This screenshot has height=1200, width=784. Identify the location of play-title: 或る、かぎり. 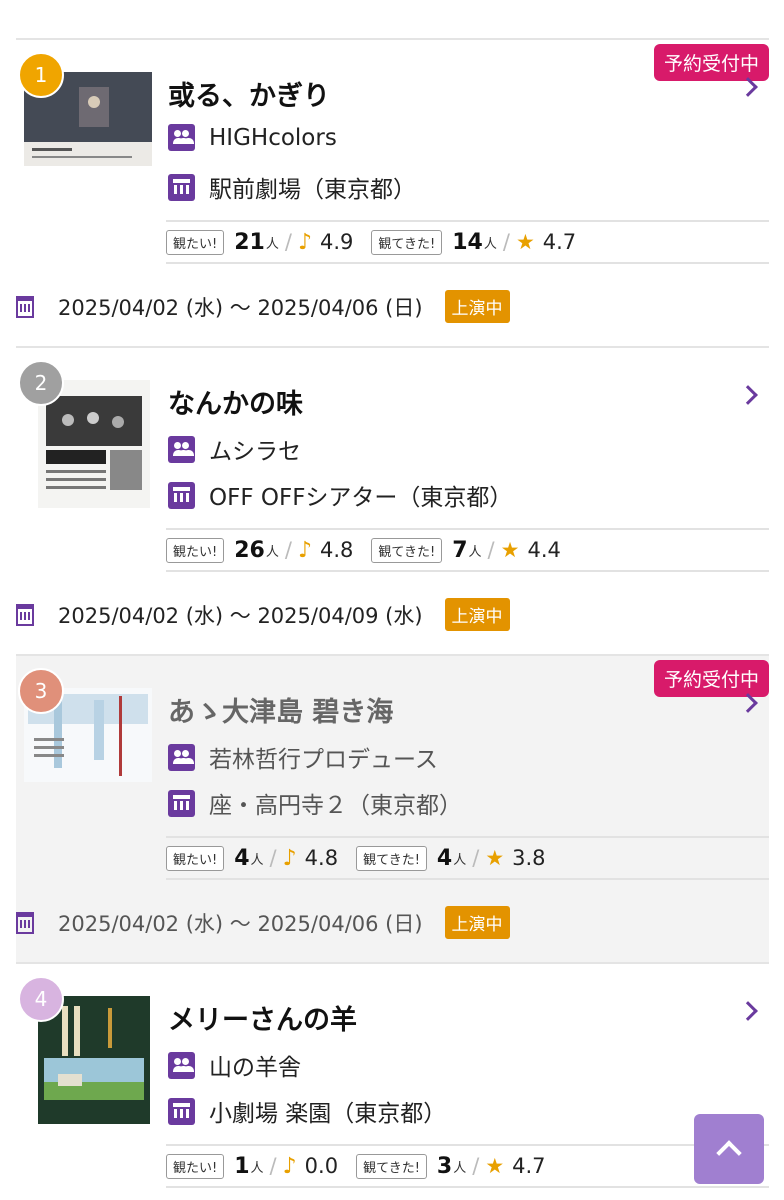
(249, 93).